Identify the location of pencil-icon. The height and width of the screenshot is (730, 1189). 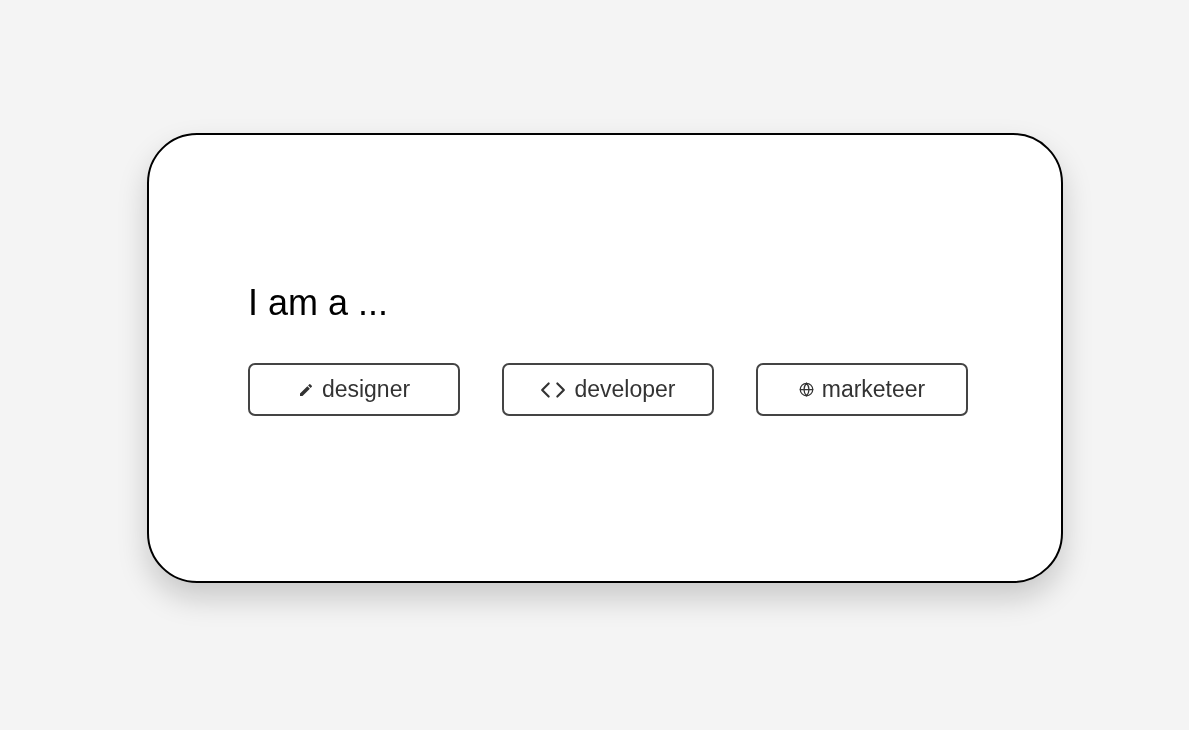
(305, 389).